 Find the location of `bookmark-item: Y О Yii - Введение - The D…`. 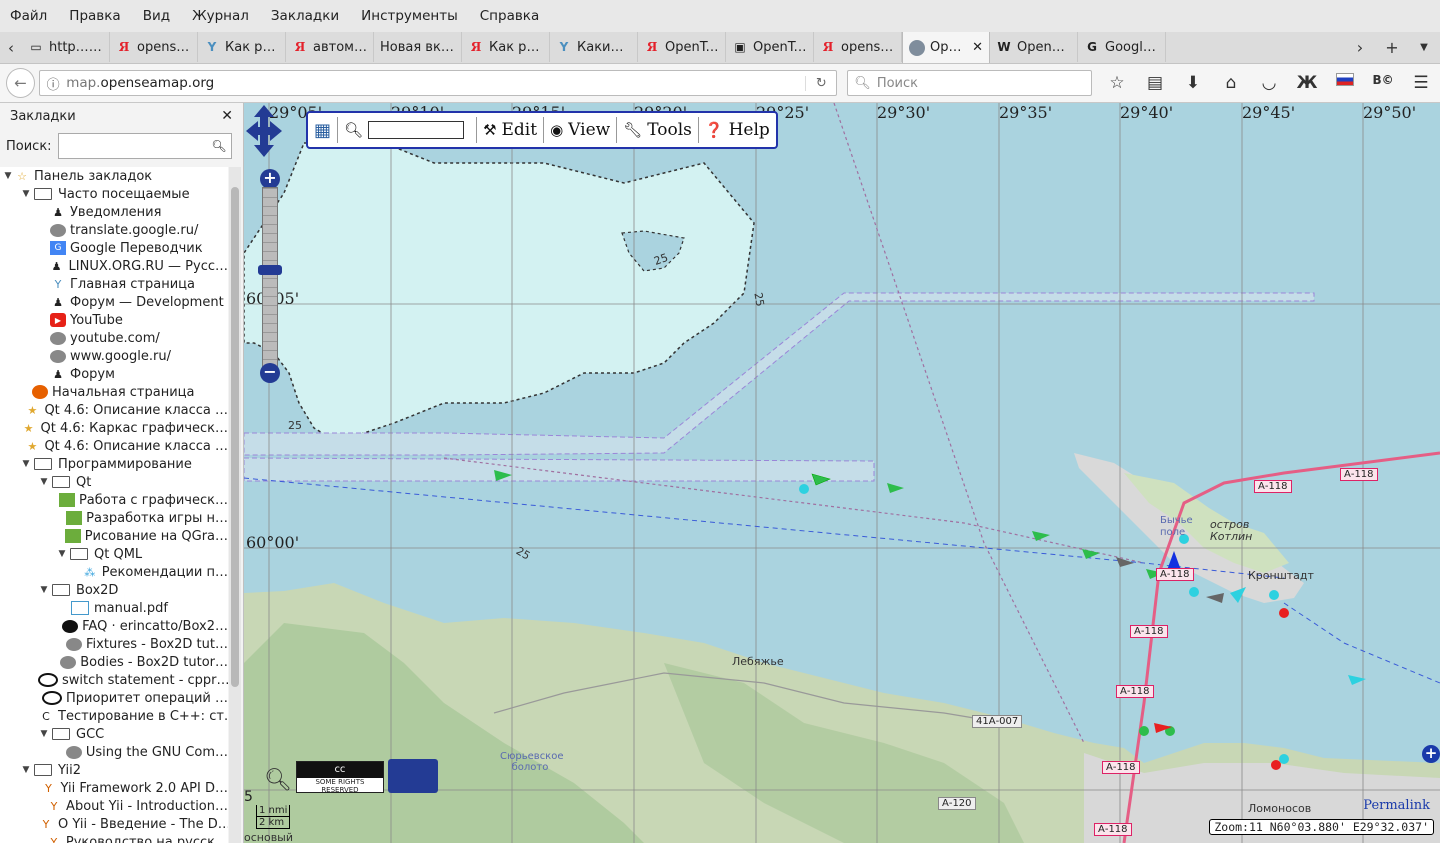

bookmark-item: Y О Yii - Введение - The D… is located at coordinates (114, 824).